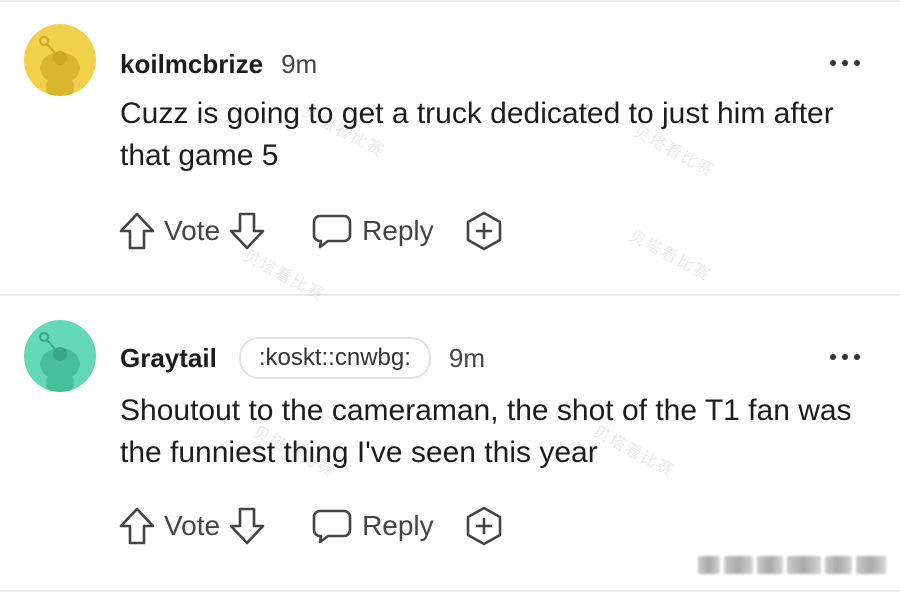 The height and width of the screenshot is (593, 900). What do you see at coordinates (191, 64) in the screenshot?
I see `username: koilmcbrize` at bounding box center [191, 64].